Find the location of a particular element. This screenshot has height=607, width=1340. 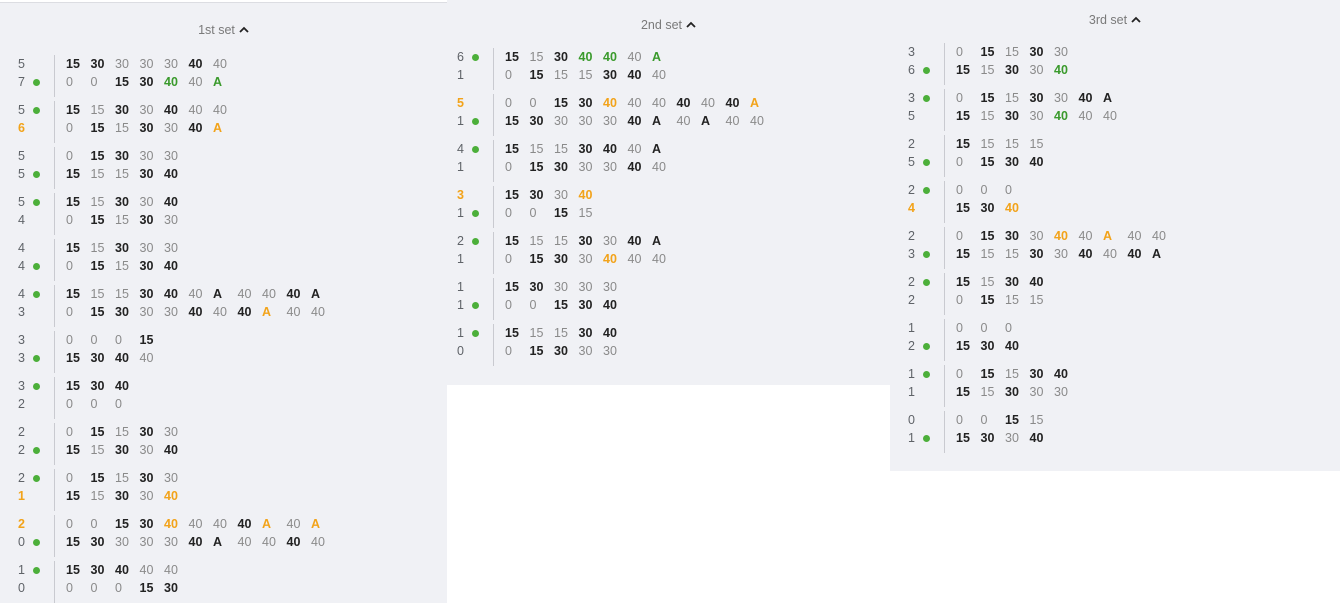

game-score: 44 is located at coordinates (36, 260).